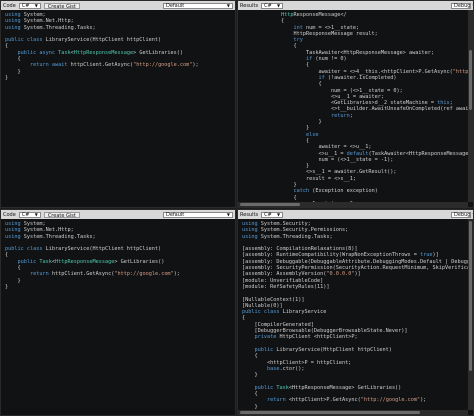 The height and width of the screenshot is (416, 474). I want to click on code-token: true, so click(426, 255).